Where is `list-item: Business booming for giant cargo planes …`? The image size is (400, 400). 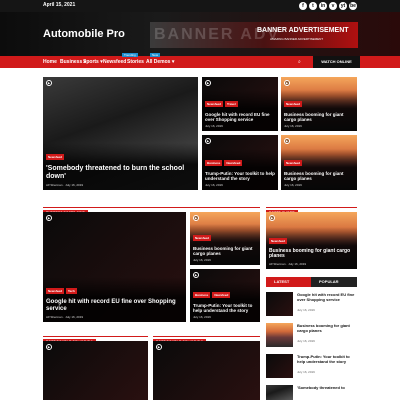 list-item: Business booming for giant cargo planes … is located at coordinates (311, 337).